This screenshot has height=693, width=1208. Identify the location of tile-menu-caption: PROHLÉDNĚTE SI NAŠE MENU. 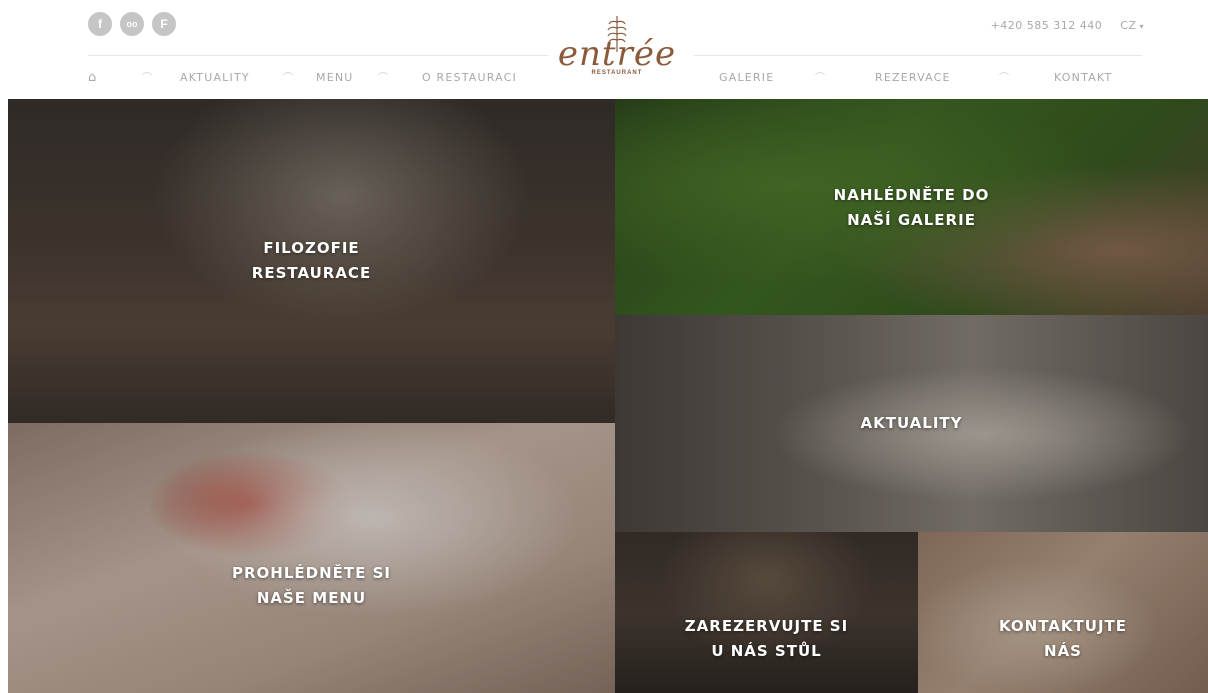
(311, 586).